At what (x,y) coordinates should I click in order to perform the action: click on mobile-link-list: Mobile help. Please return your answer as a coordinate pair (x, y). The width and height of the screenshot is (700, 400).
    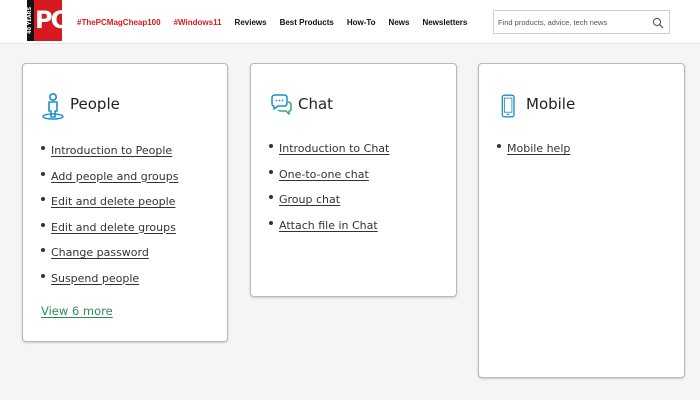
    Looking at the image, I should click on (533, 152).